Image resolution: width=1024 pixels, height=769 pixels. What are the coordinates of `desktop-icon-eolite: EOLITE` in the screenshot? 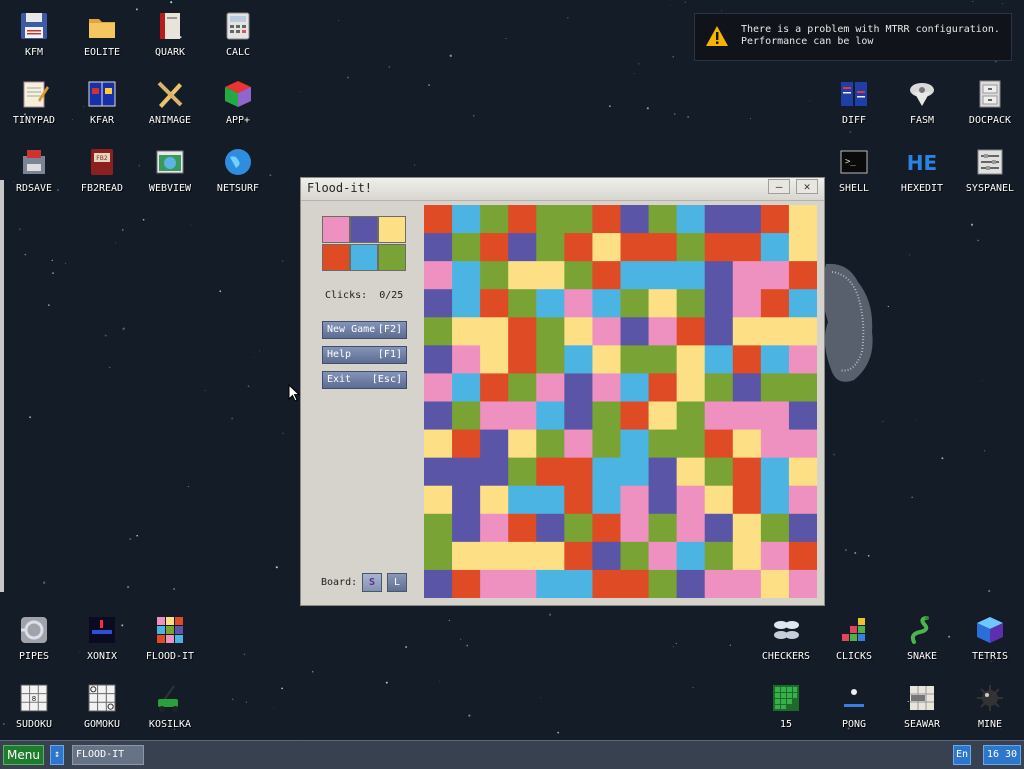 It's located at (102, 32).